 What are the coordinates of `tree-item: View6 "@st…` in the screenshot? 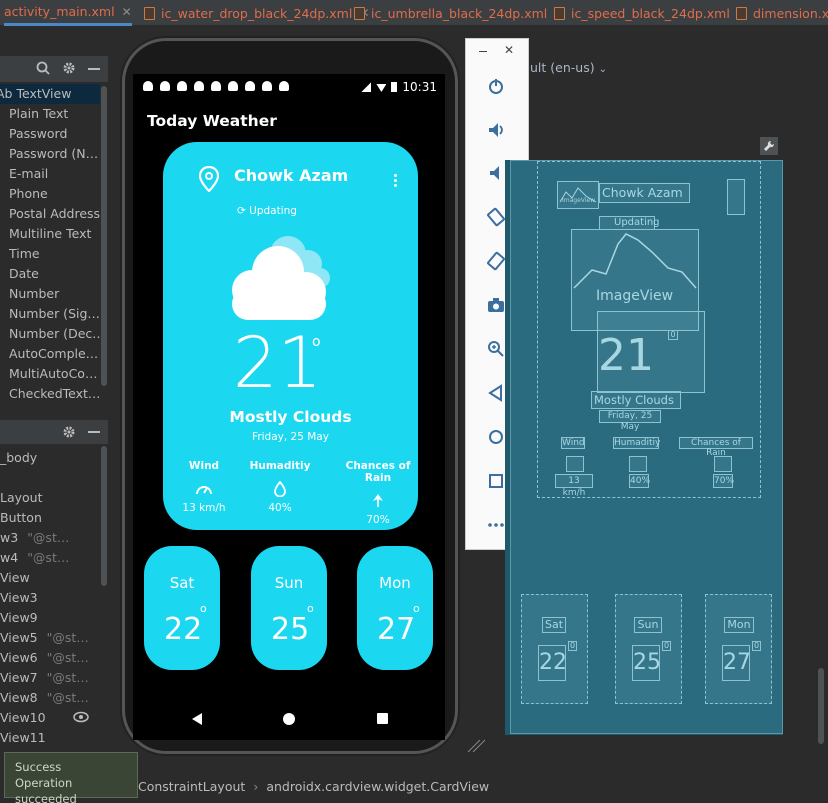 It's located at (54, 658).